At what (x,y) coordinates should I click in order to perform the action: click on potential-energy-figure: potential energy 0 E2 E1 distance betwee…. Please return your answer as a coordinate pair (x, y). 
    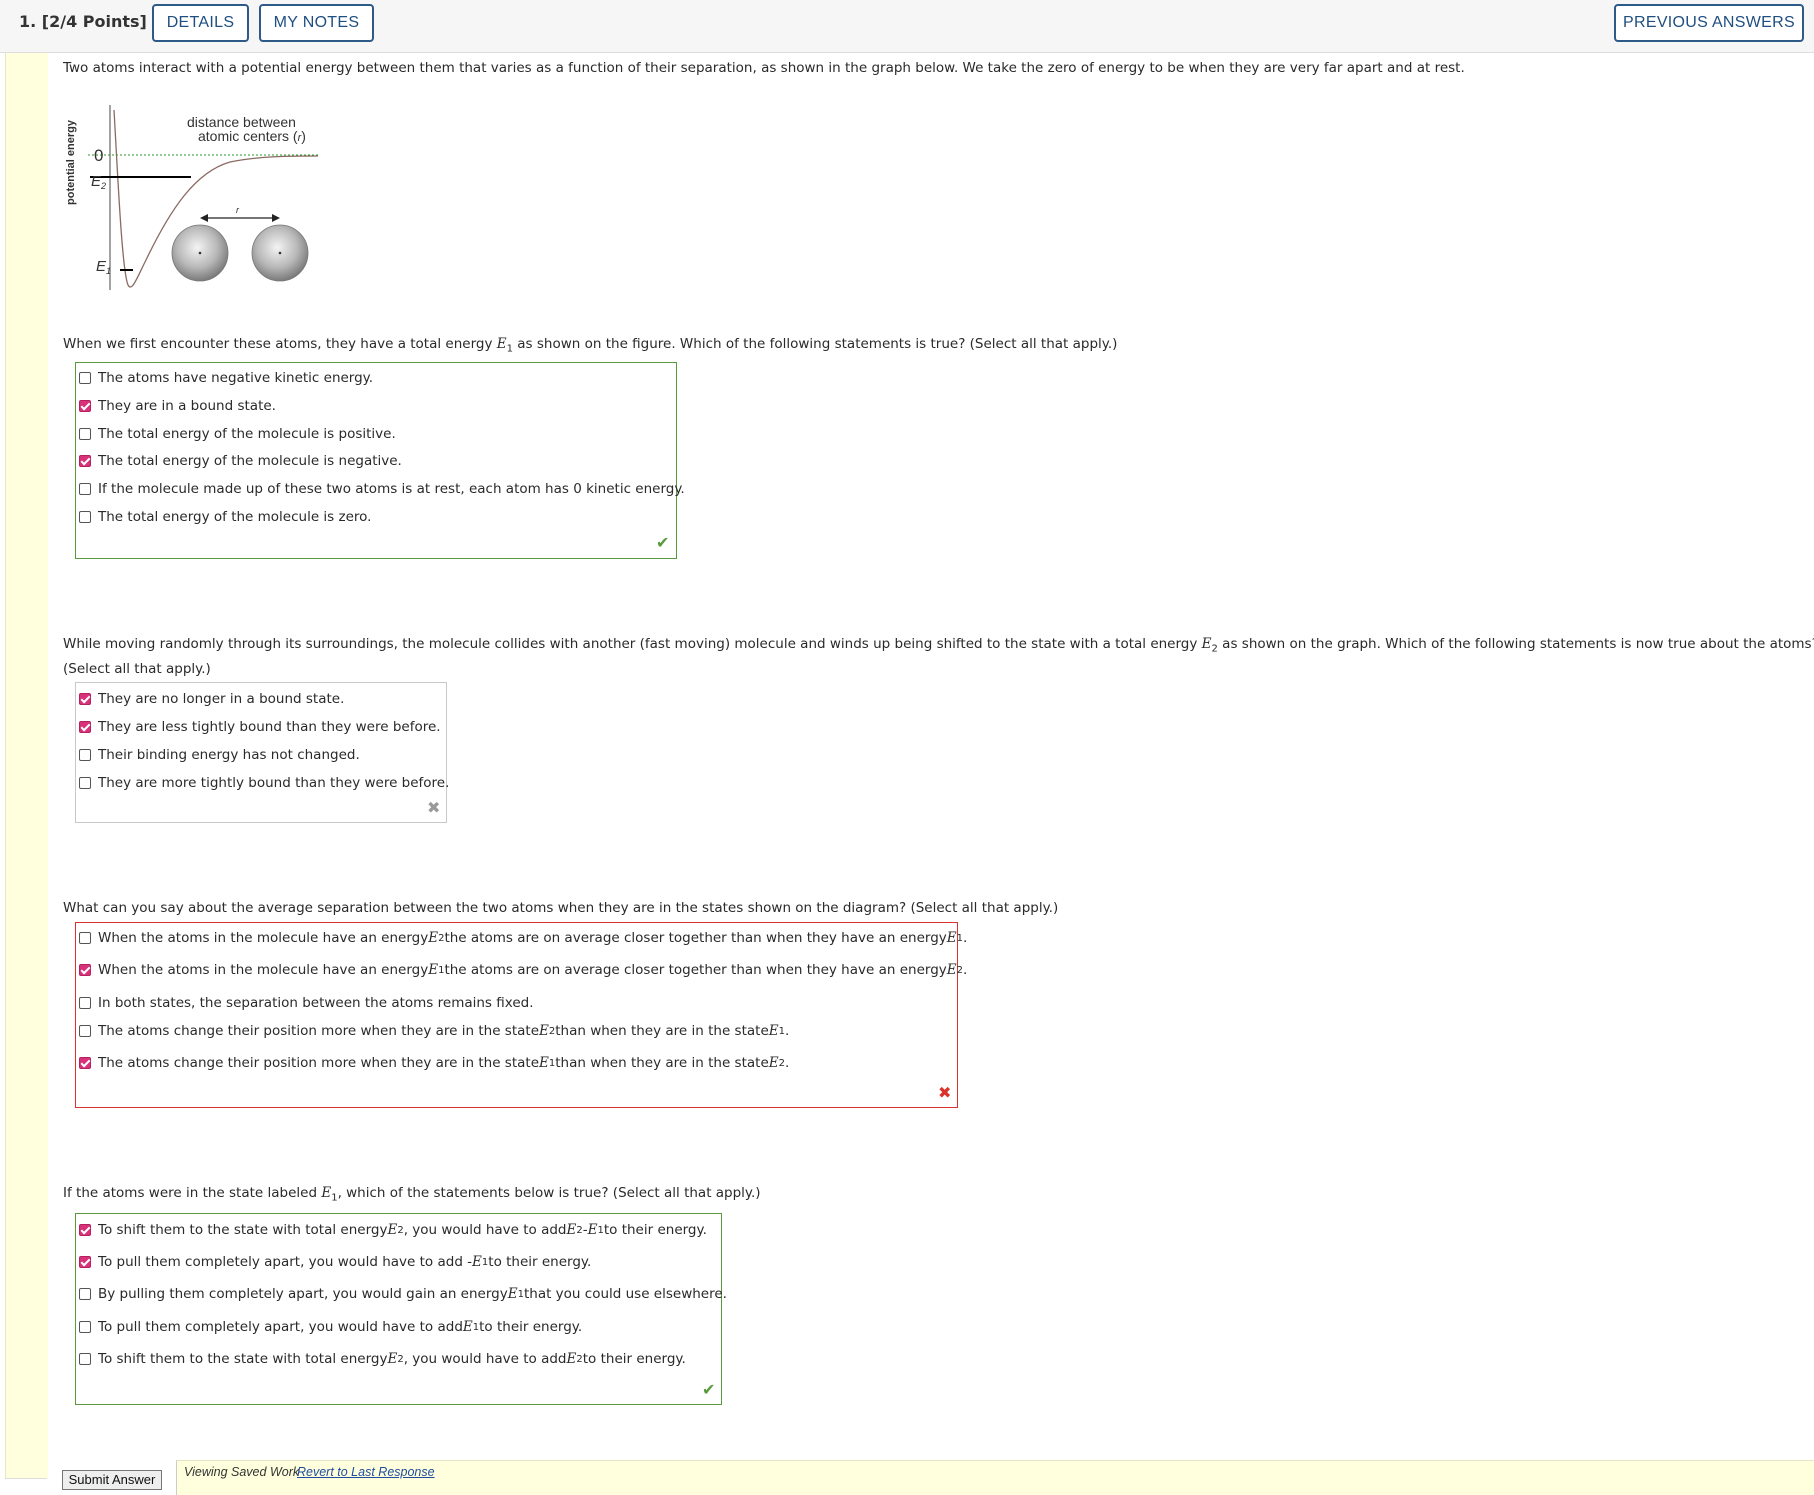
    Looking at the image, I should click on (192, 197).